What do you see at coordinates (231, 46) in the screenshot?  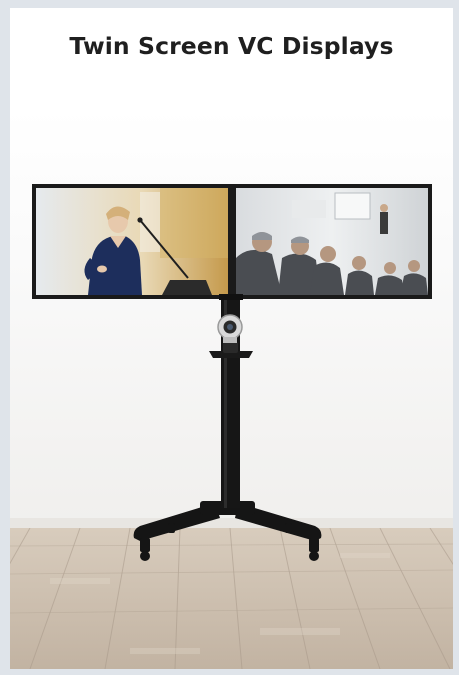 I see `card-title: Twin Screen VC Displays` at bounding box center [231, 46].